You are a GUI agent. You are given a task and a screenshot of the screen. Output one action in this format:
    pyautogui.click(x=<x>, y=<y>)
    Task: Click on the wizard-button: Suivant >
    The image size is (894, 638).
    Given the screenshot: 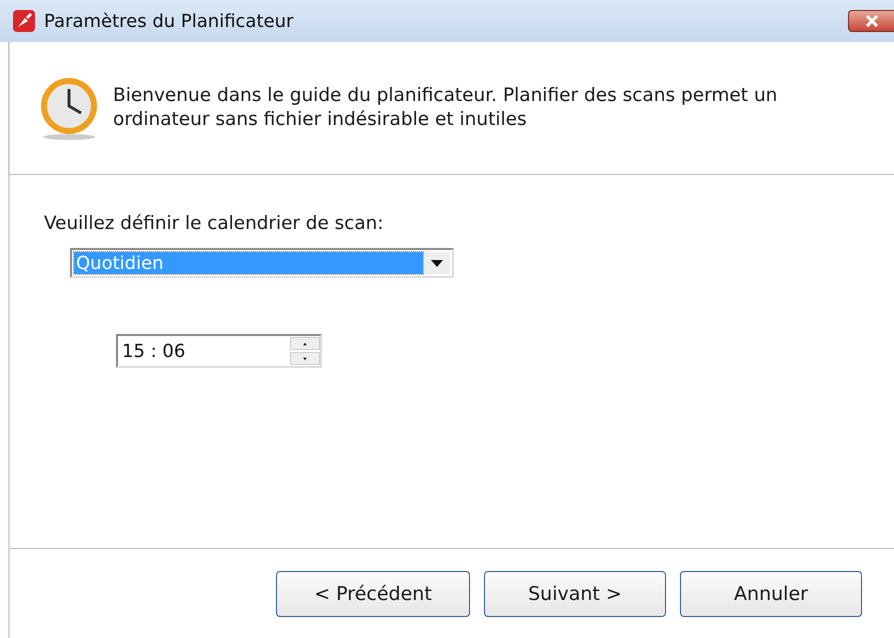 What is the action you would take?
    pyautogui.click(x=575, y=593)
    